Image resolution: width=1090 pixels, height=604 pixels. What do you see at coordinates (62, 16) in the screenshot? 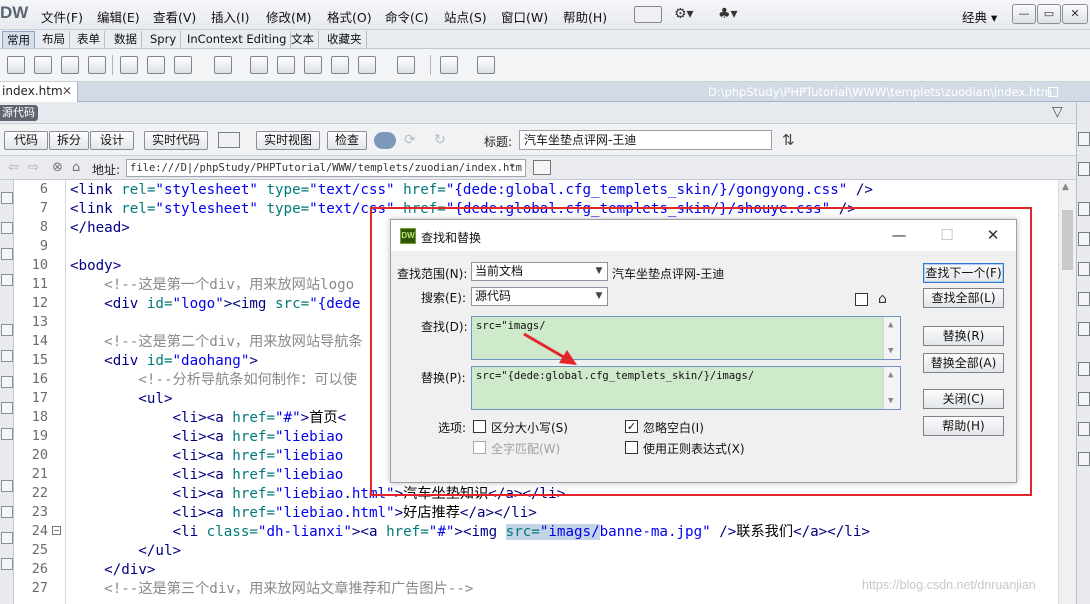
I see `menu-file: 文件(F)` at bounding box center [62, 16].